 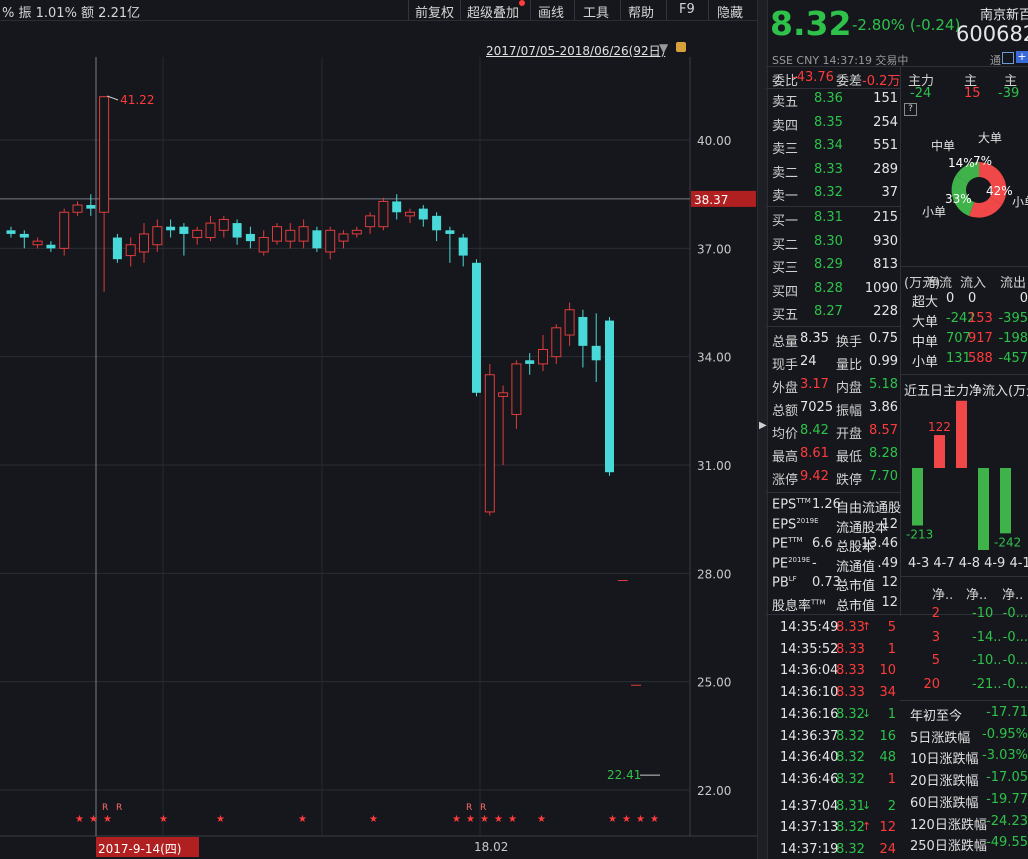 I want to click on tick-row: 14:36:37 8.32 16, so click(x=838, y=740).